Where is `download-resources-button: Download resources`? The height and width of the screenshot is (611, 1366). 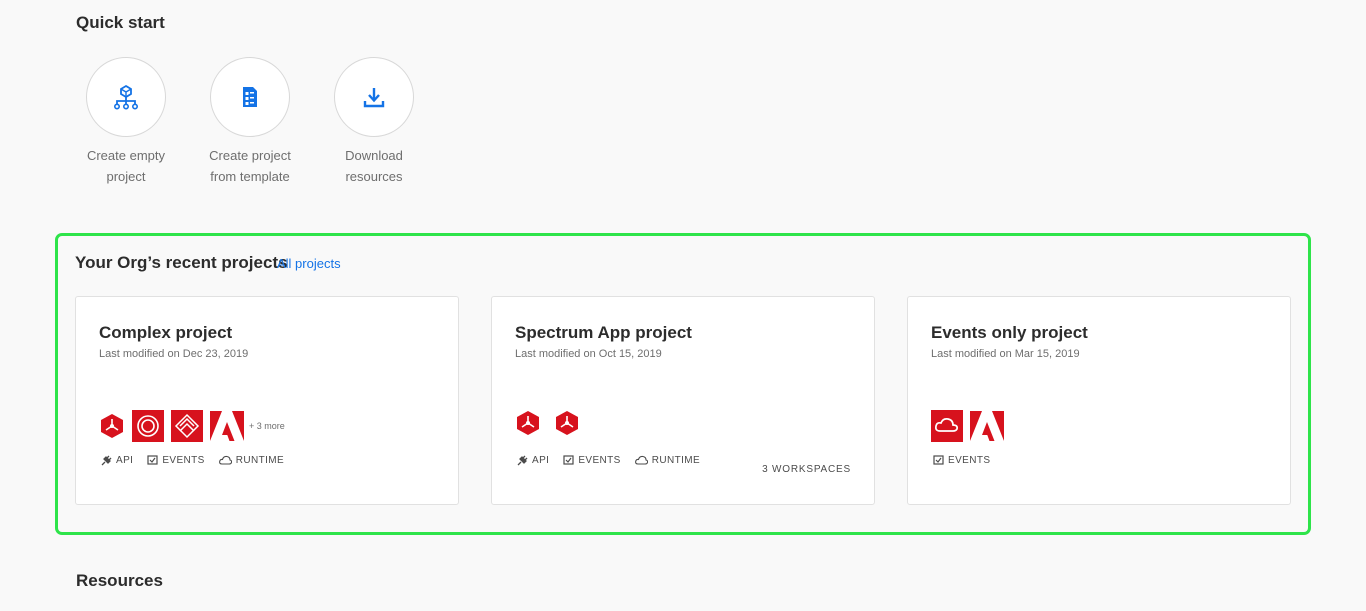
download-resources-button: Download resources is located at coordinates (374, 122).